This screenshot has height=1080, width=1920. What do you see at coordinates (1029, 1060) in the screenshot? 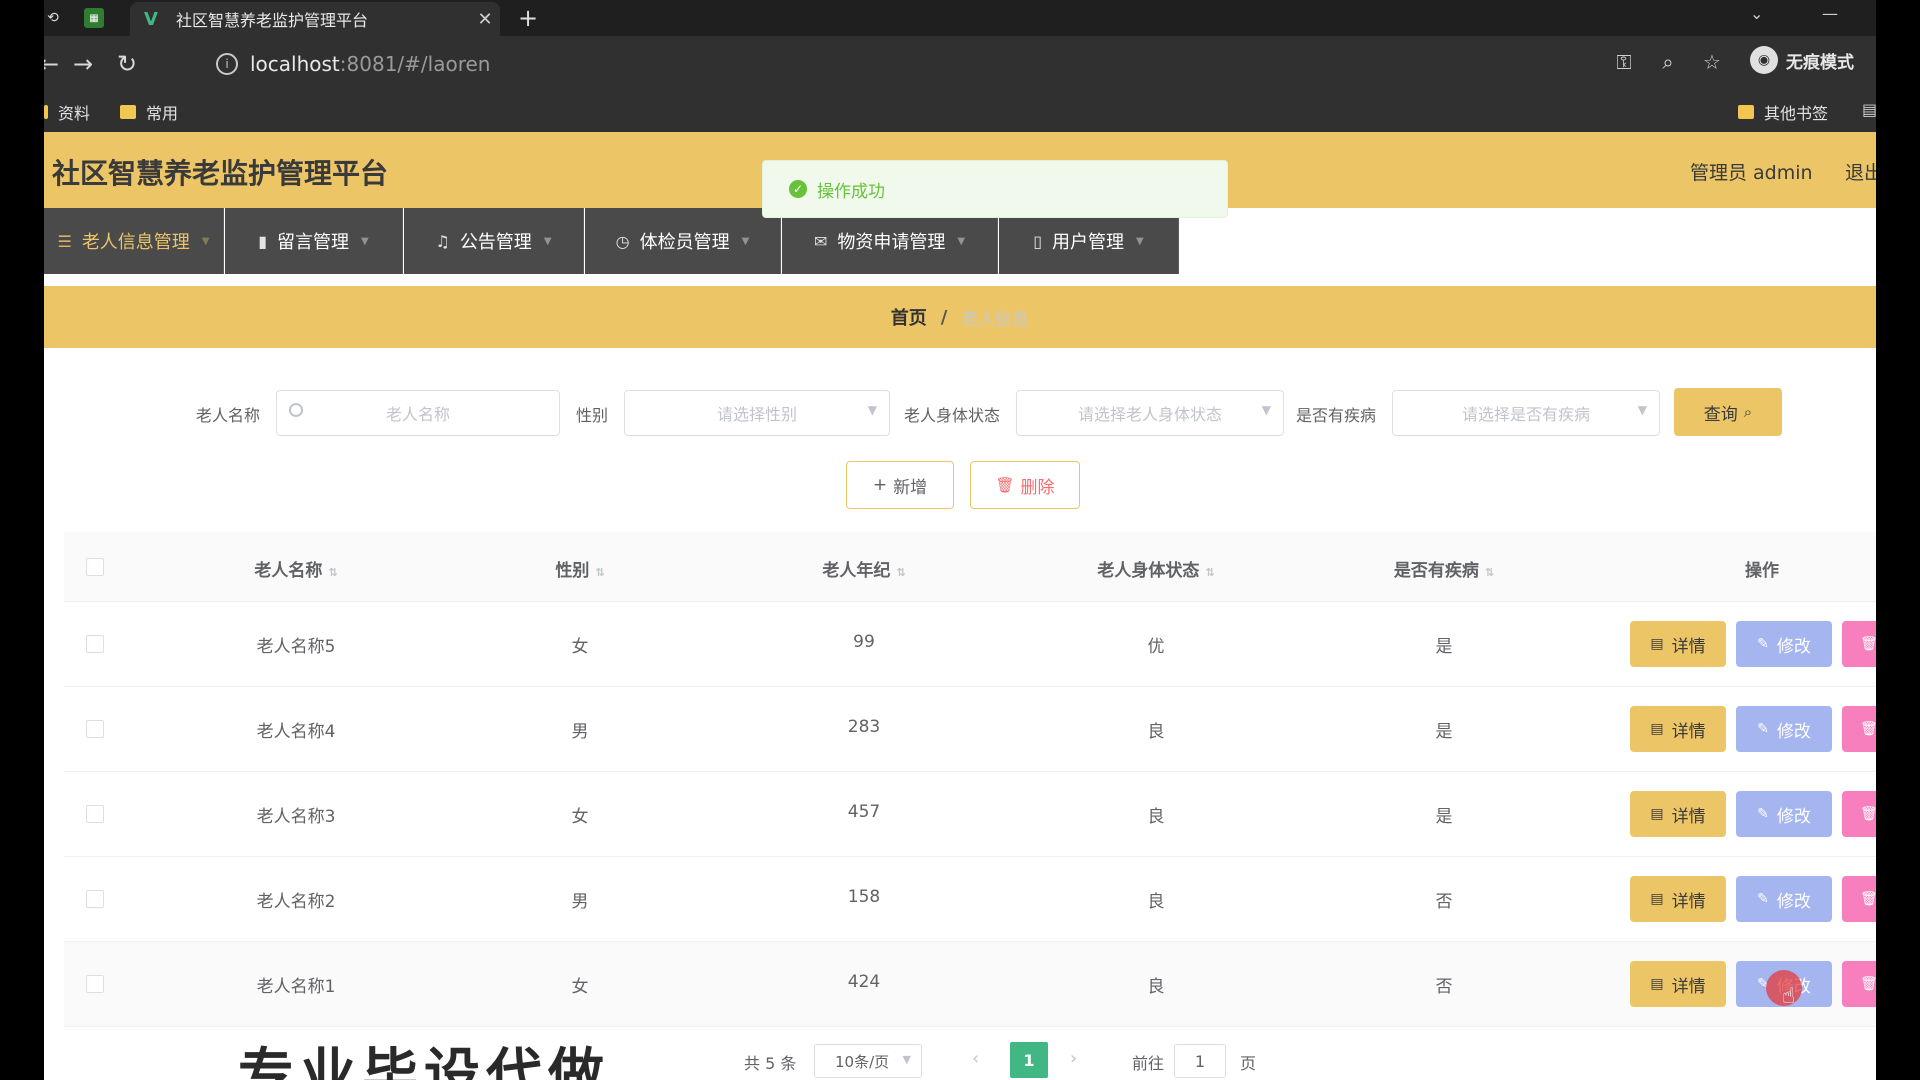
I see `current-page-button: 1` at bounding box center [1029, 1060].